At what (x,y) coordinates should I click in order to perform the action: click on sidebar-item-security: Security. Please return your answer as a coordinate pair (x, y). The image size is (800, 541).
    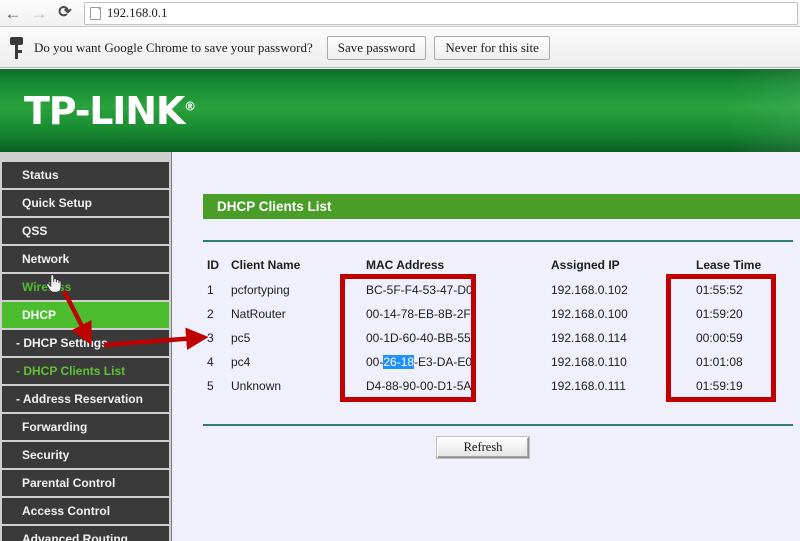
    Looking at the image, I should click on (85, 455).